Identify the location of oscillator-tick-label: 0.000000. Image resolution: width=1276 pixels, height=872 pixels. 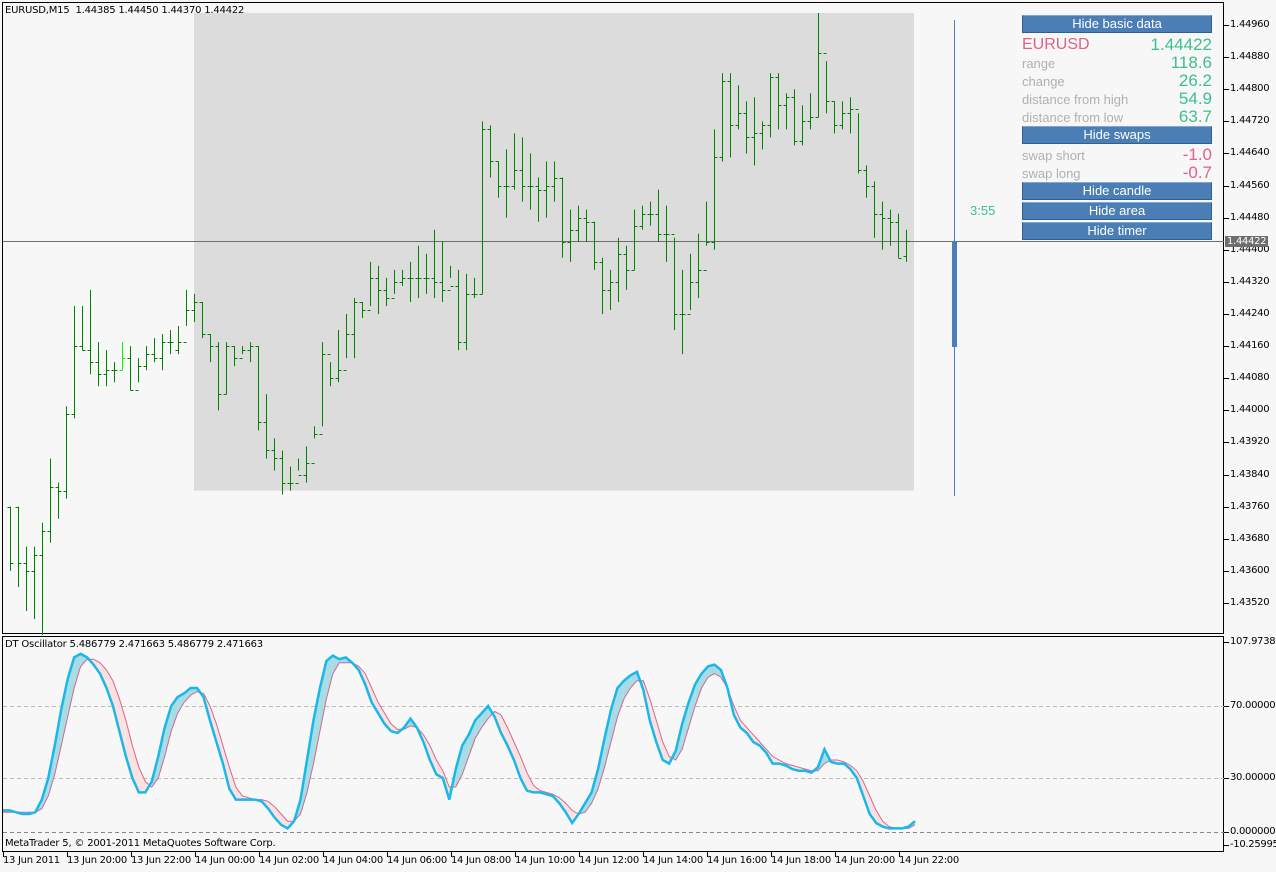
(1253, 831).